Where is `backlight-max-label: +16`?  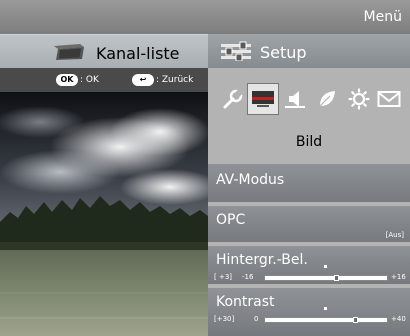
backlight-max-label: +16 is located at coordinates (398, 277).